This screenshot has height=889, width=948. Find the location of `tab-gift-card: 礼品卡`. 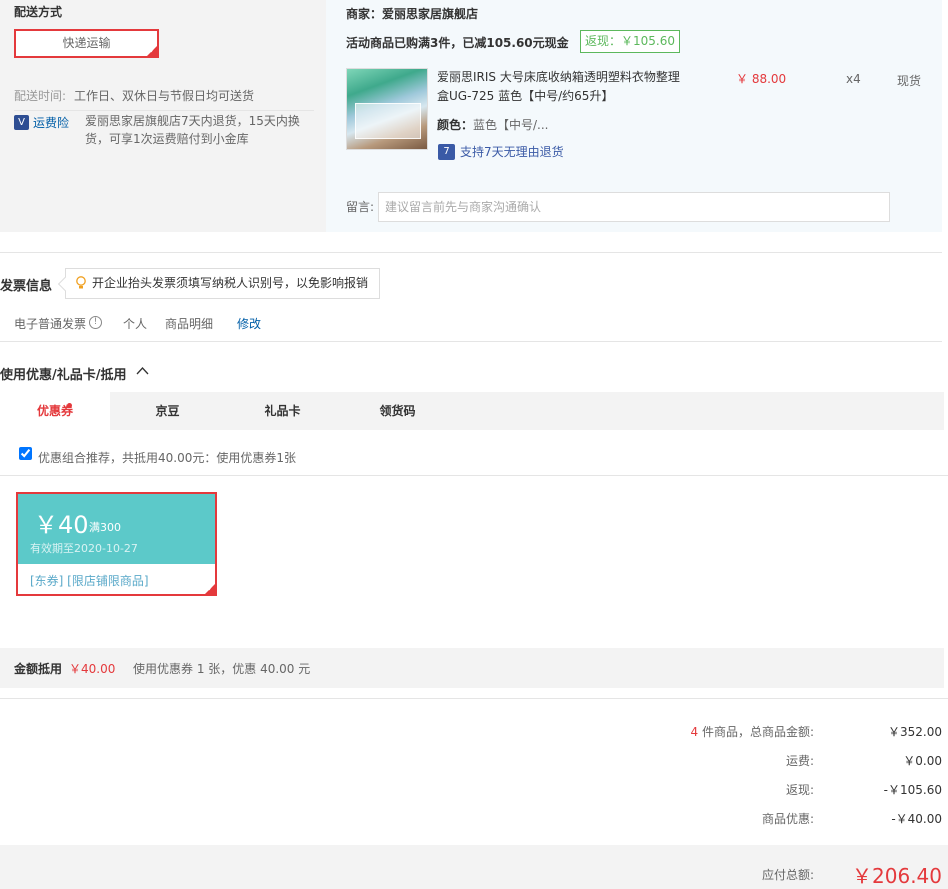

tab-gift-card: 礼品卡 is located at coordinates (282, 411).